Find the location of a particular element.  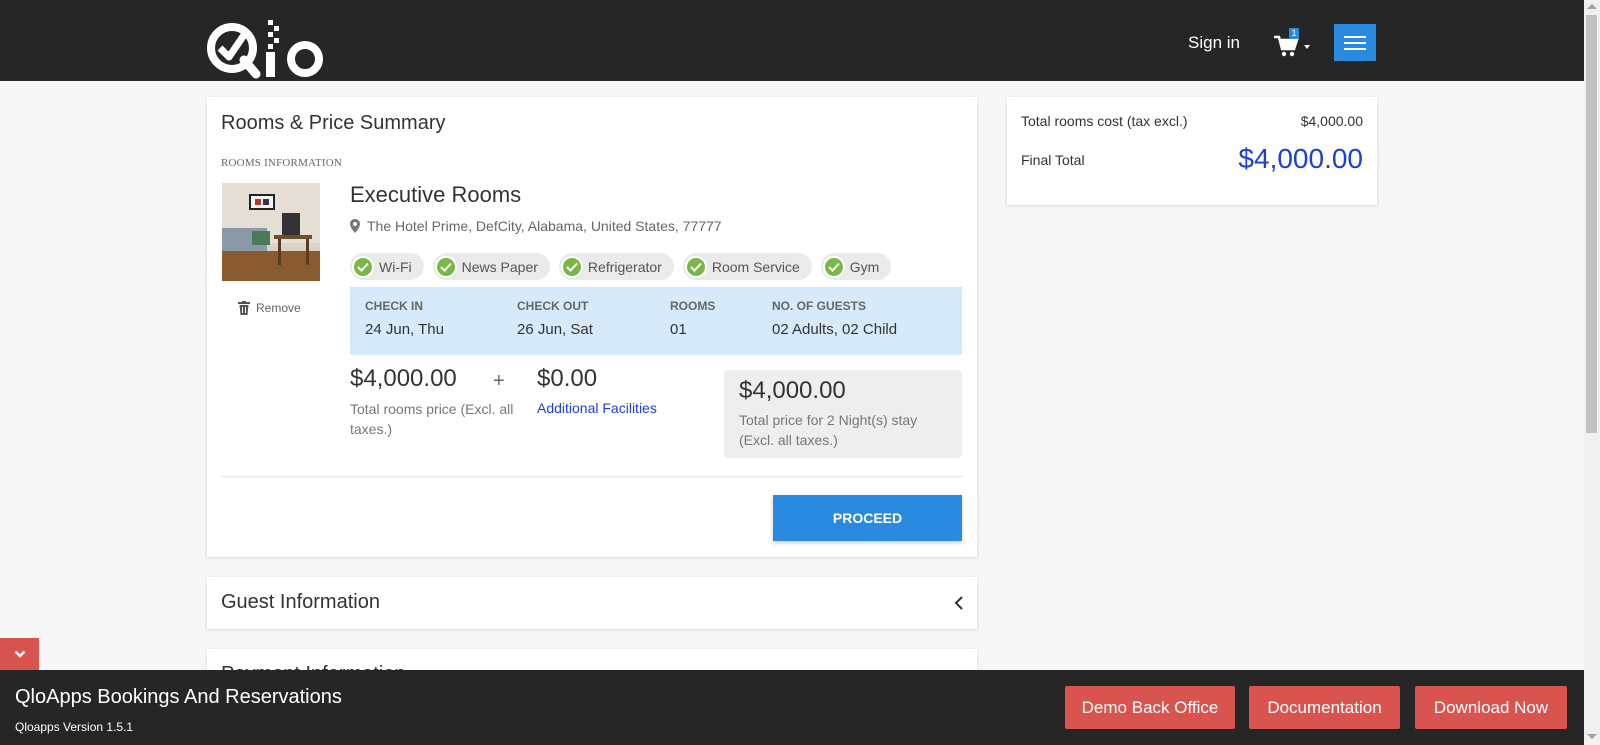

rooms-cost-label: Total rooms cost (tax excl.) is located at coordinates (1104, 121).